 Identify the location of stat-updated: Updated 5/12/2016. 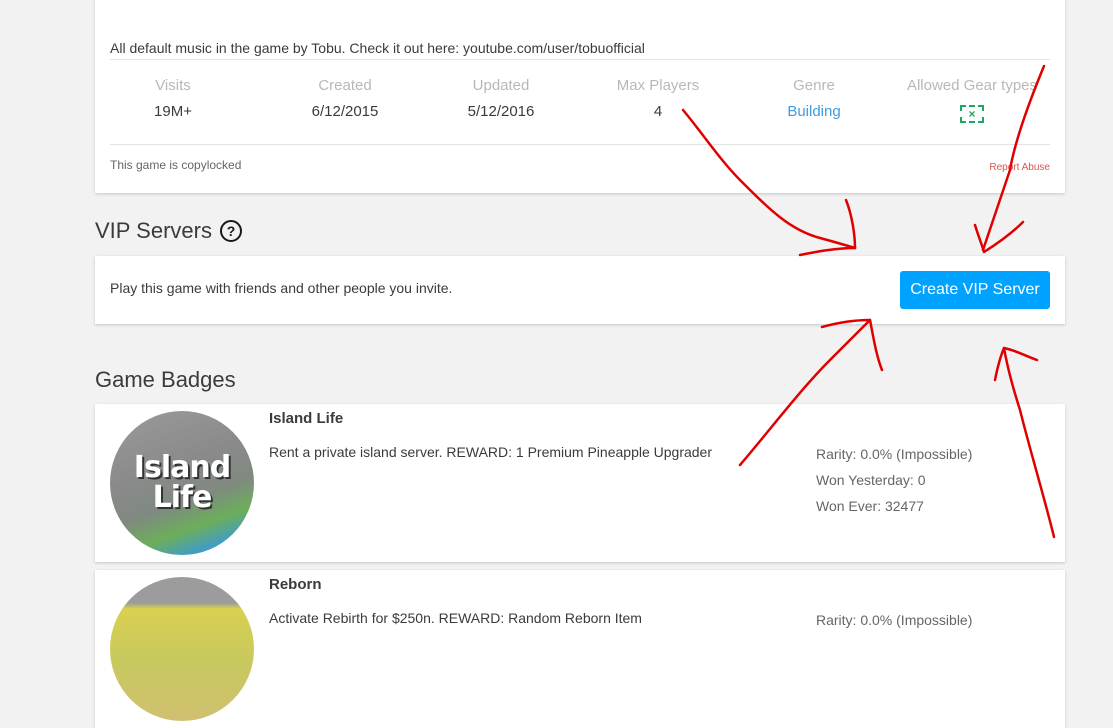
(501, 99).